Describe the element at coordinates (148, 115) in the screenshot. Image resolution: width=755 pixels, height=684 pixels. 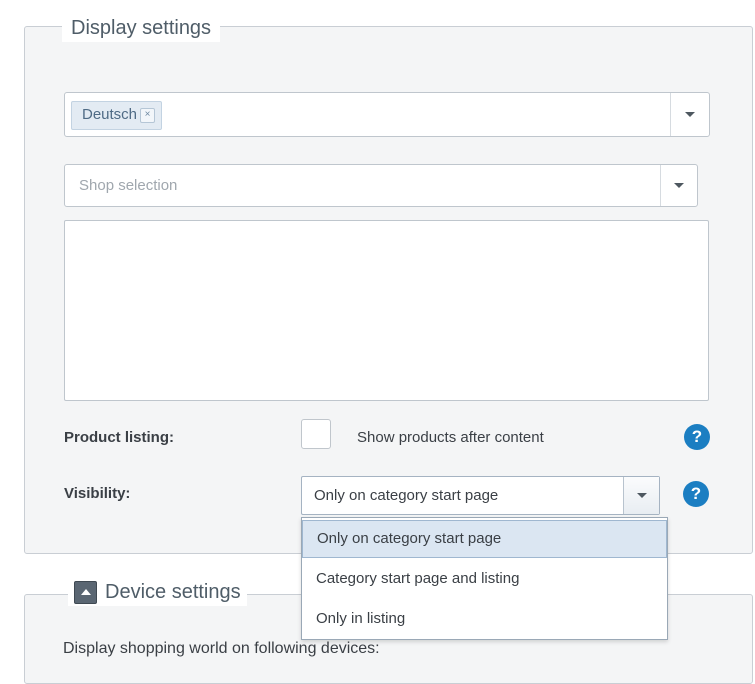
I see `remove-tag-icon: ×` at that location.